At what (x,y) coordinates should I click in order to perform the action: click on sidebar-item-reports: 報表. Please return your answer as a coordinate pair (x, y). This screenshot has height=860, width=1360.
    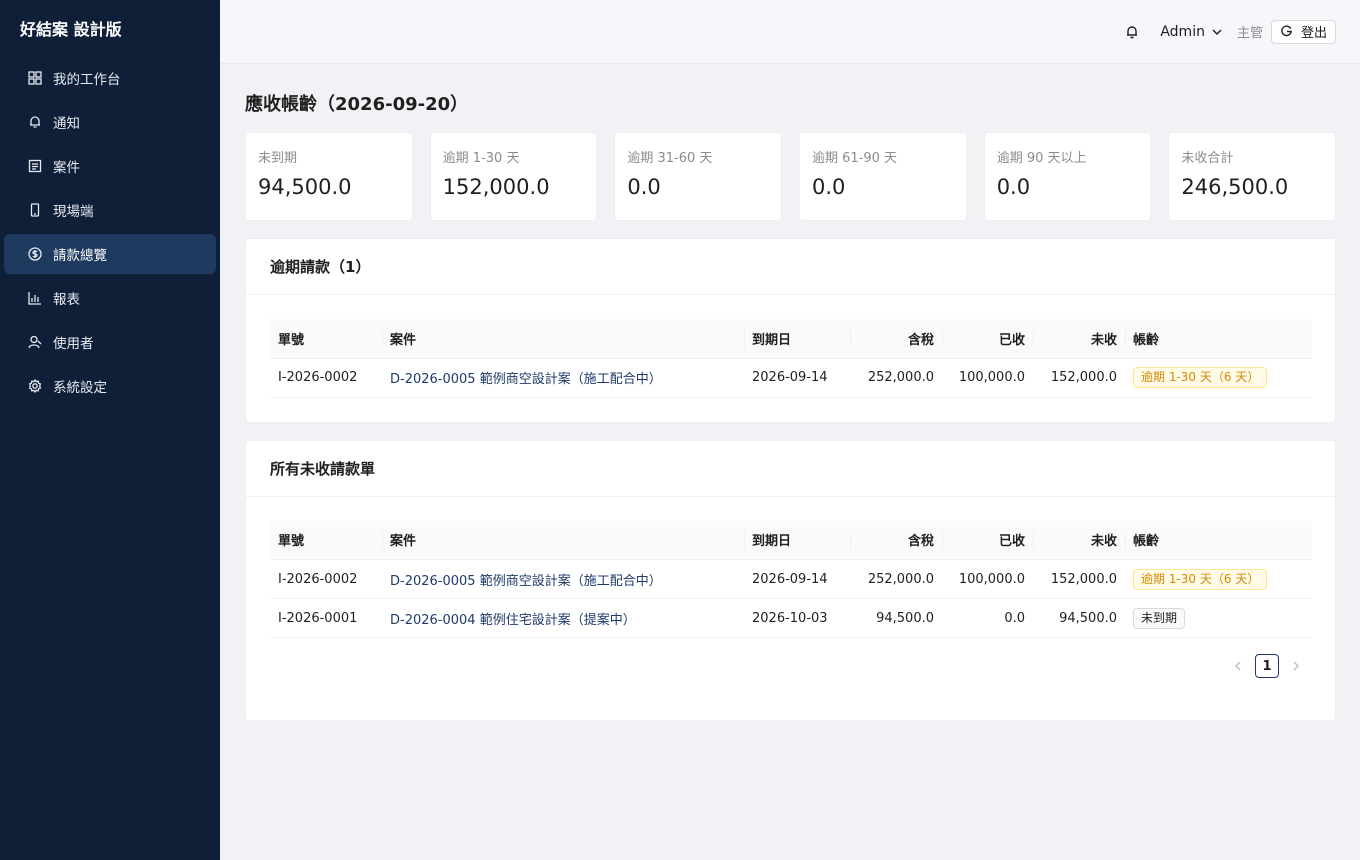
    Looking at the image, I should click on (110, 298).